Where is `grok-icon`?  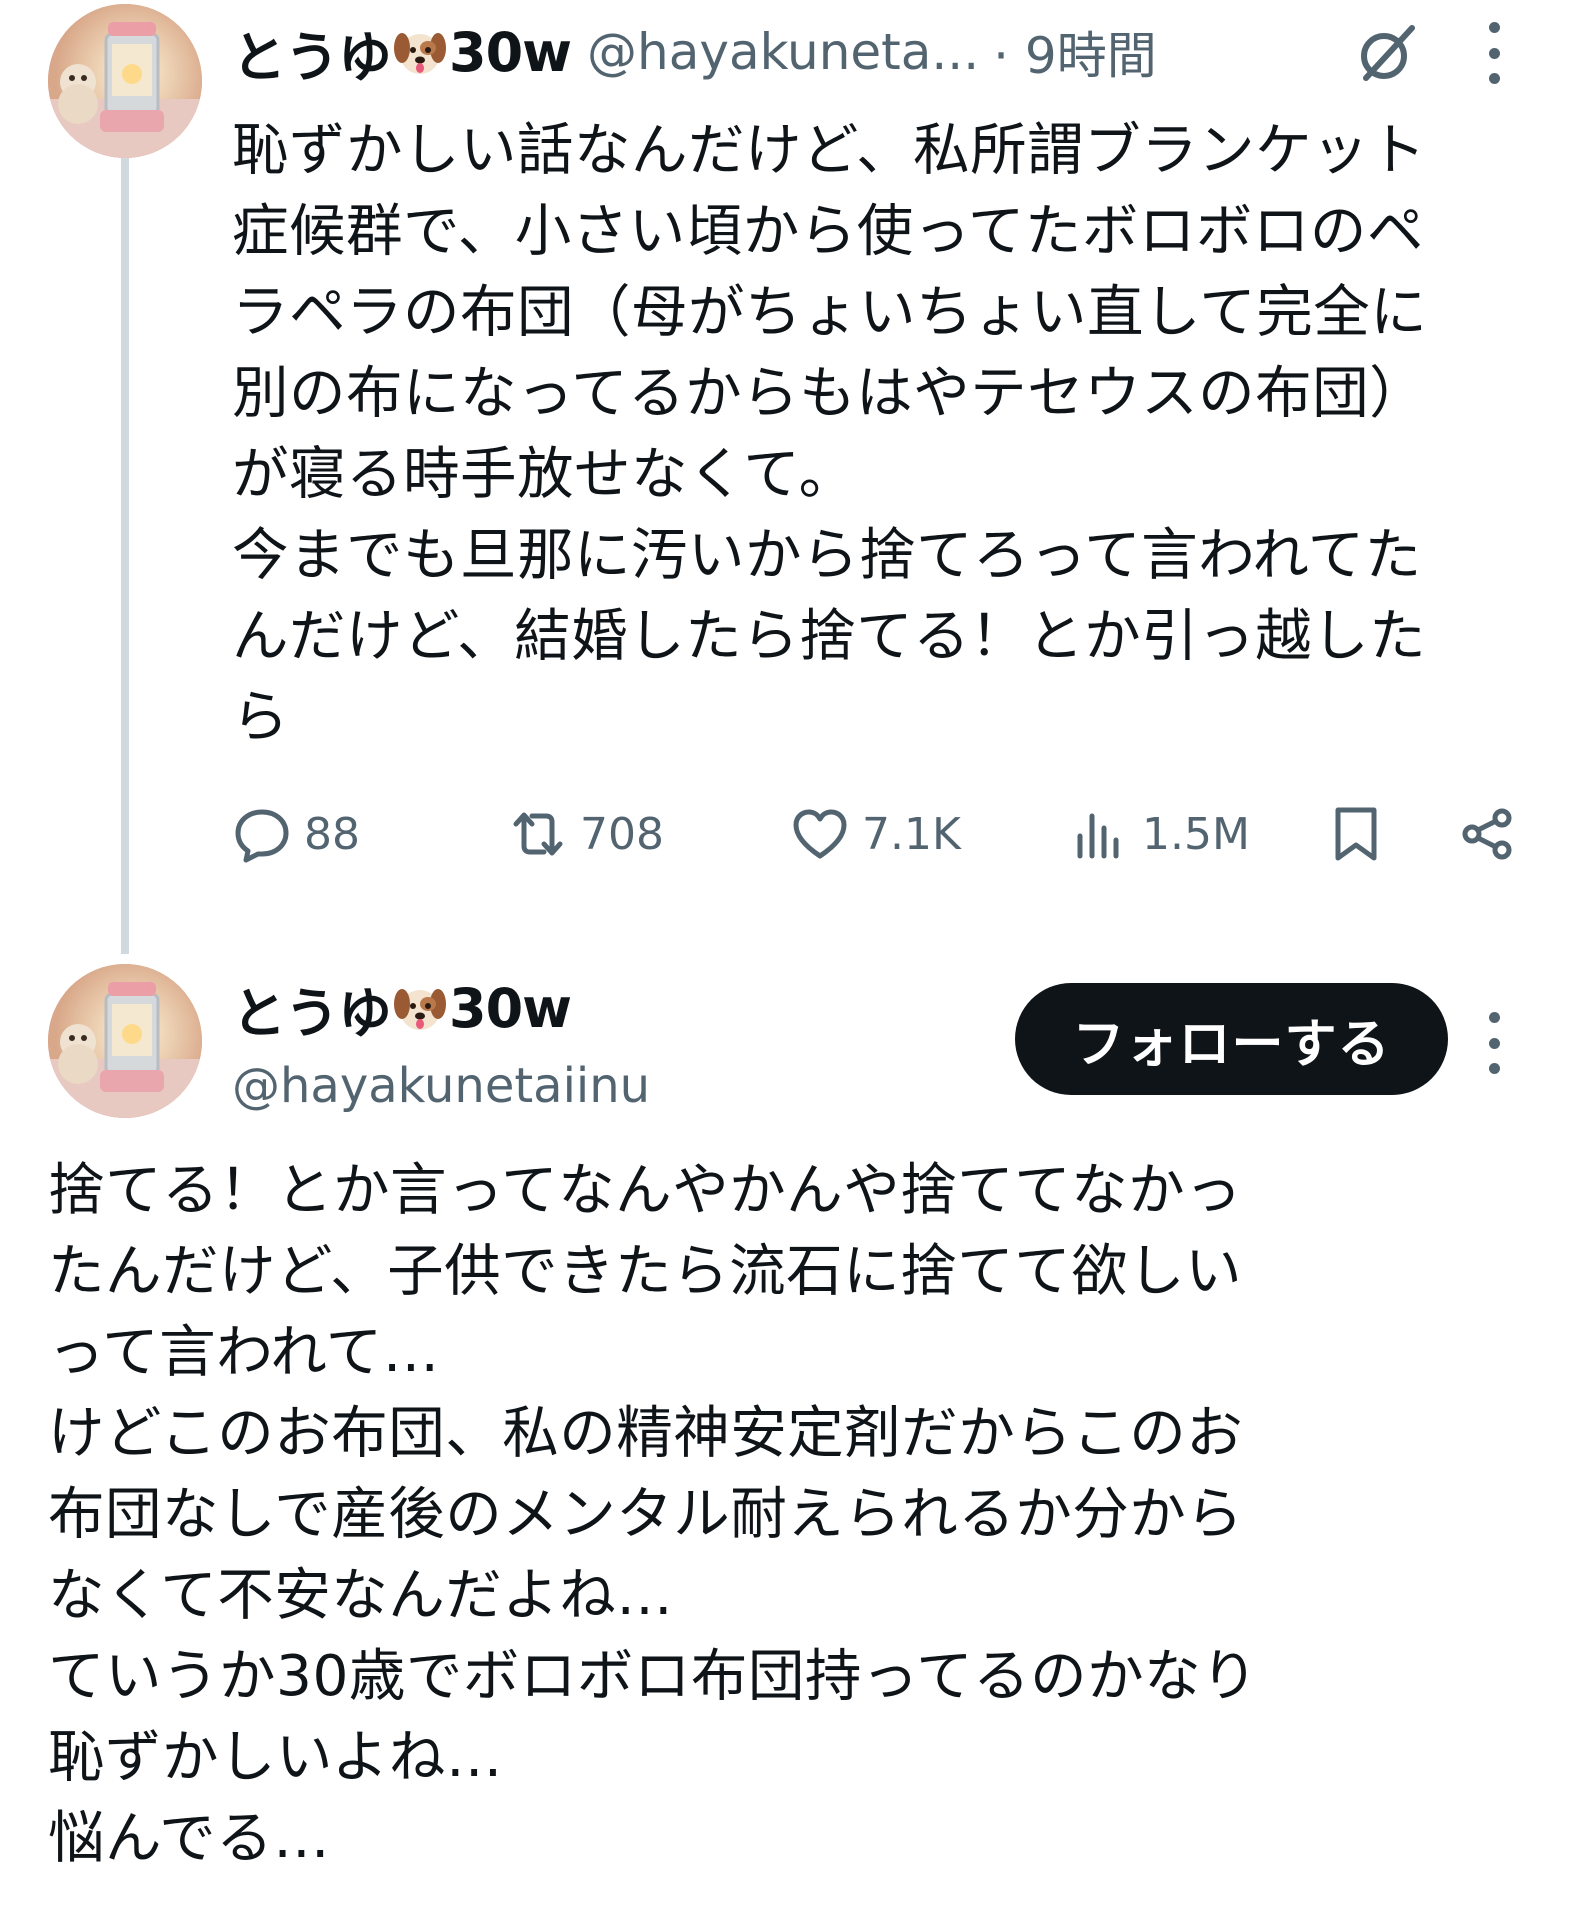 grok-icon is located at coordinates (1386, 54).